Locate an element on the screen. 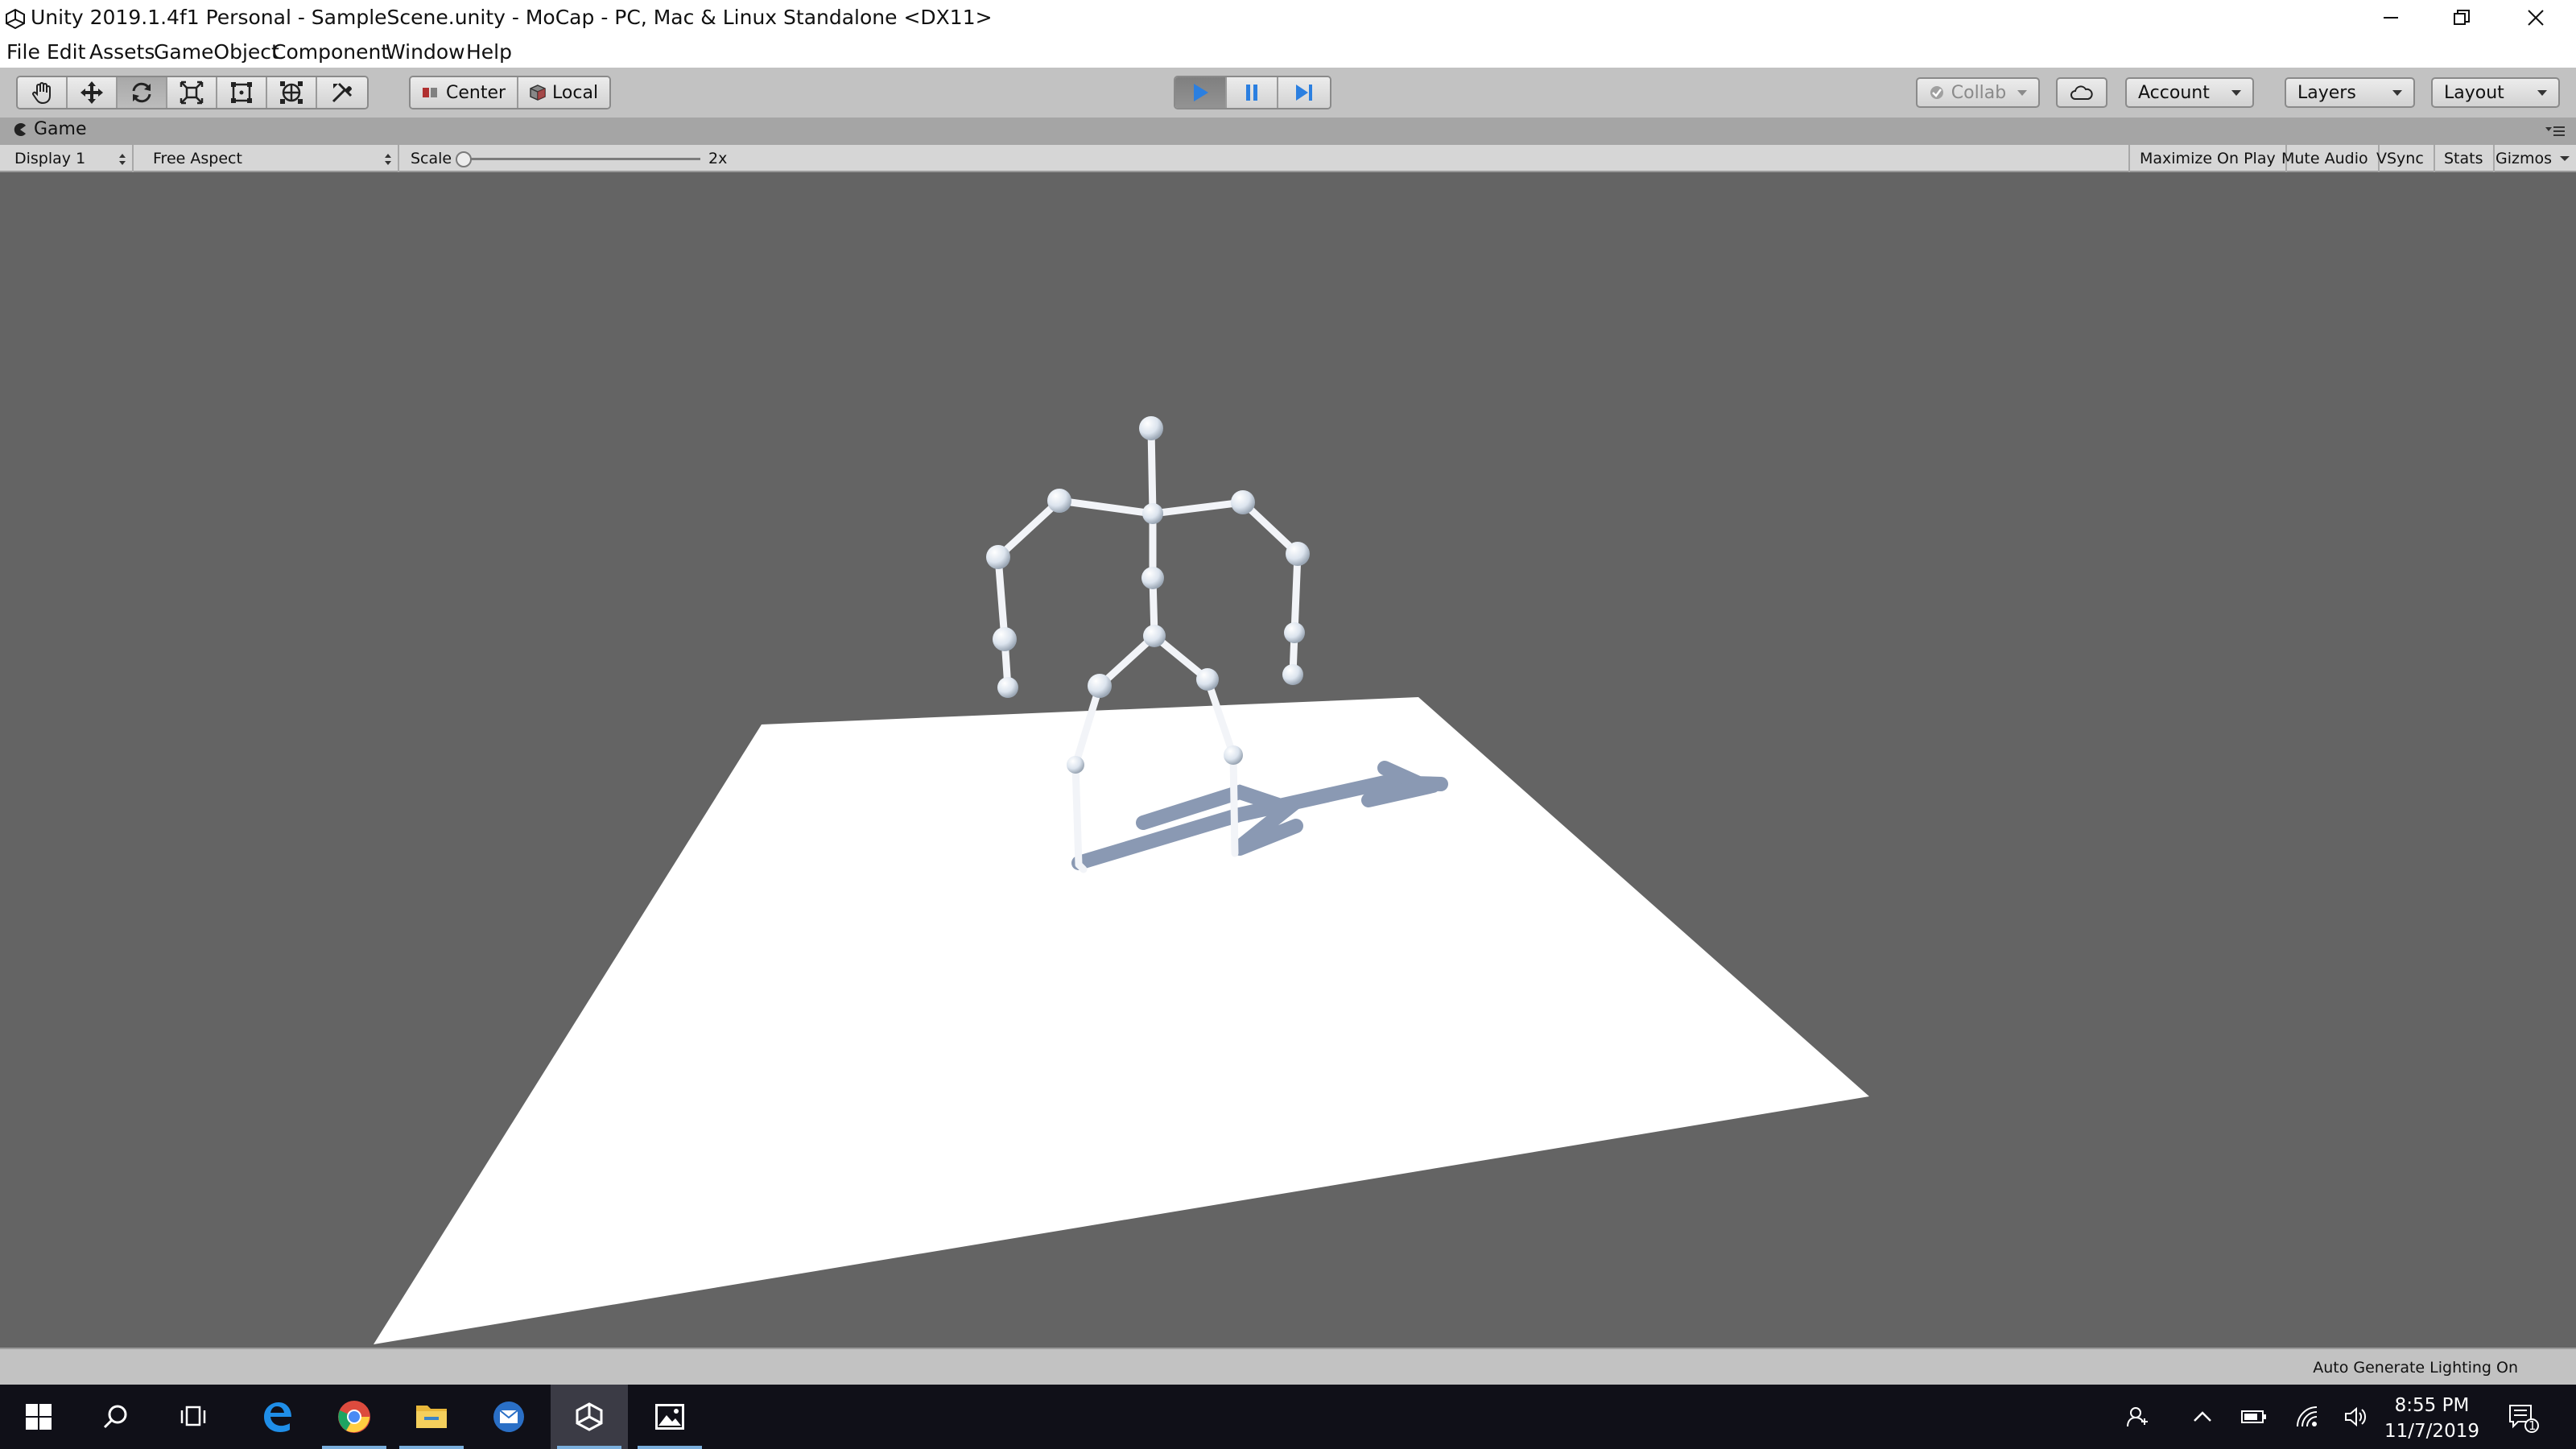 The width and height of the screenshot is (2576, 1449). vsync-toggle: VSync is located at coordinates (2401, 158).